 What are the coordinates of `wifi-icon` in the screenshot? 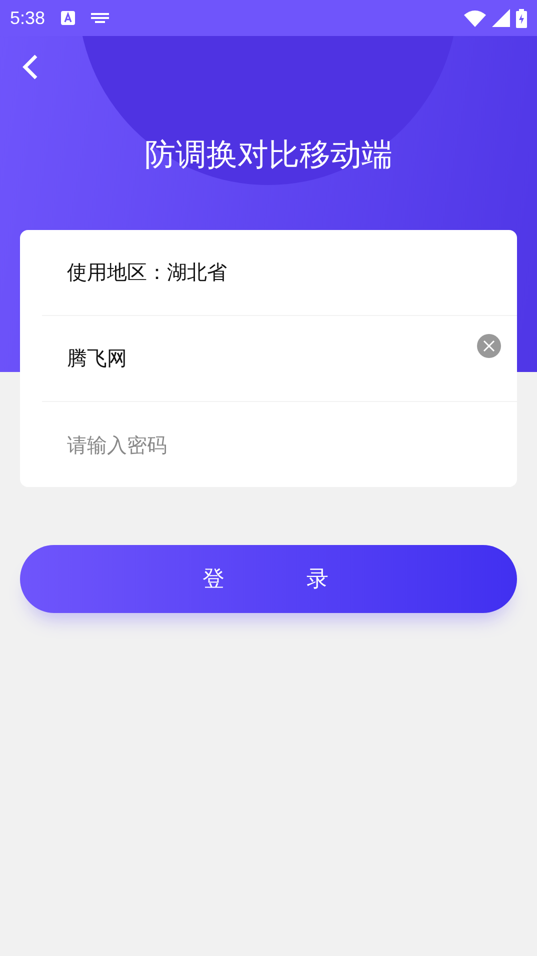 It's located at (475, 18).